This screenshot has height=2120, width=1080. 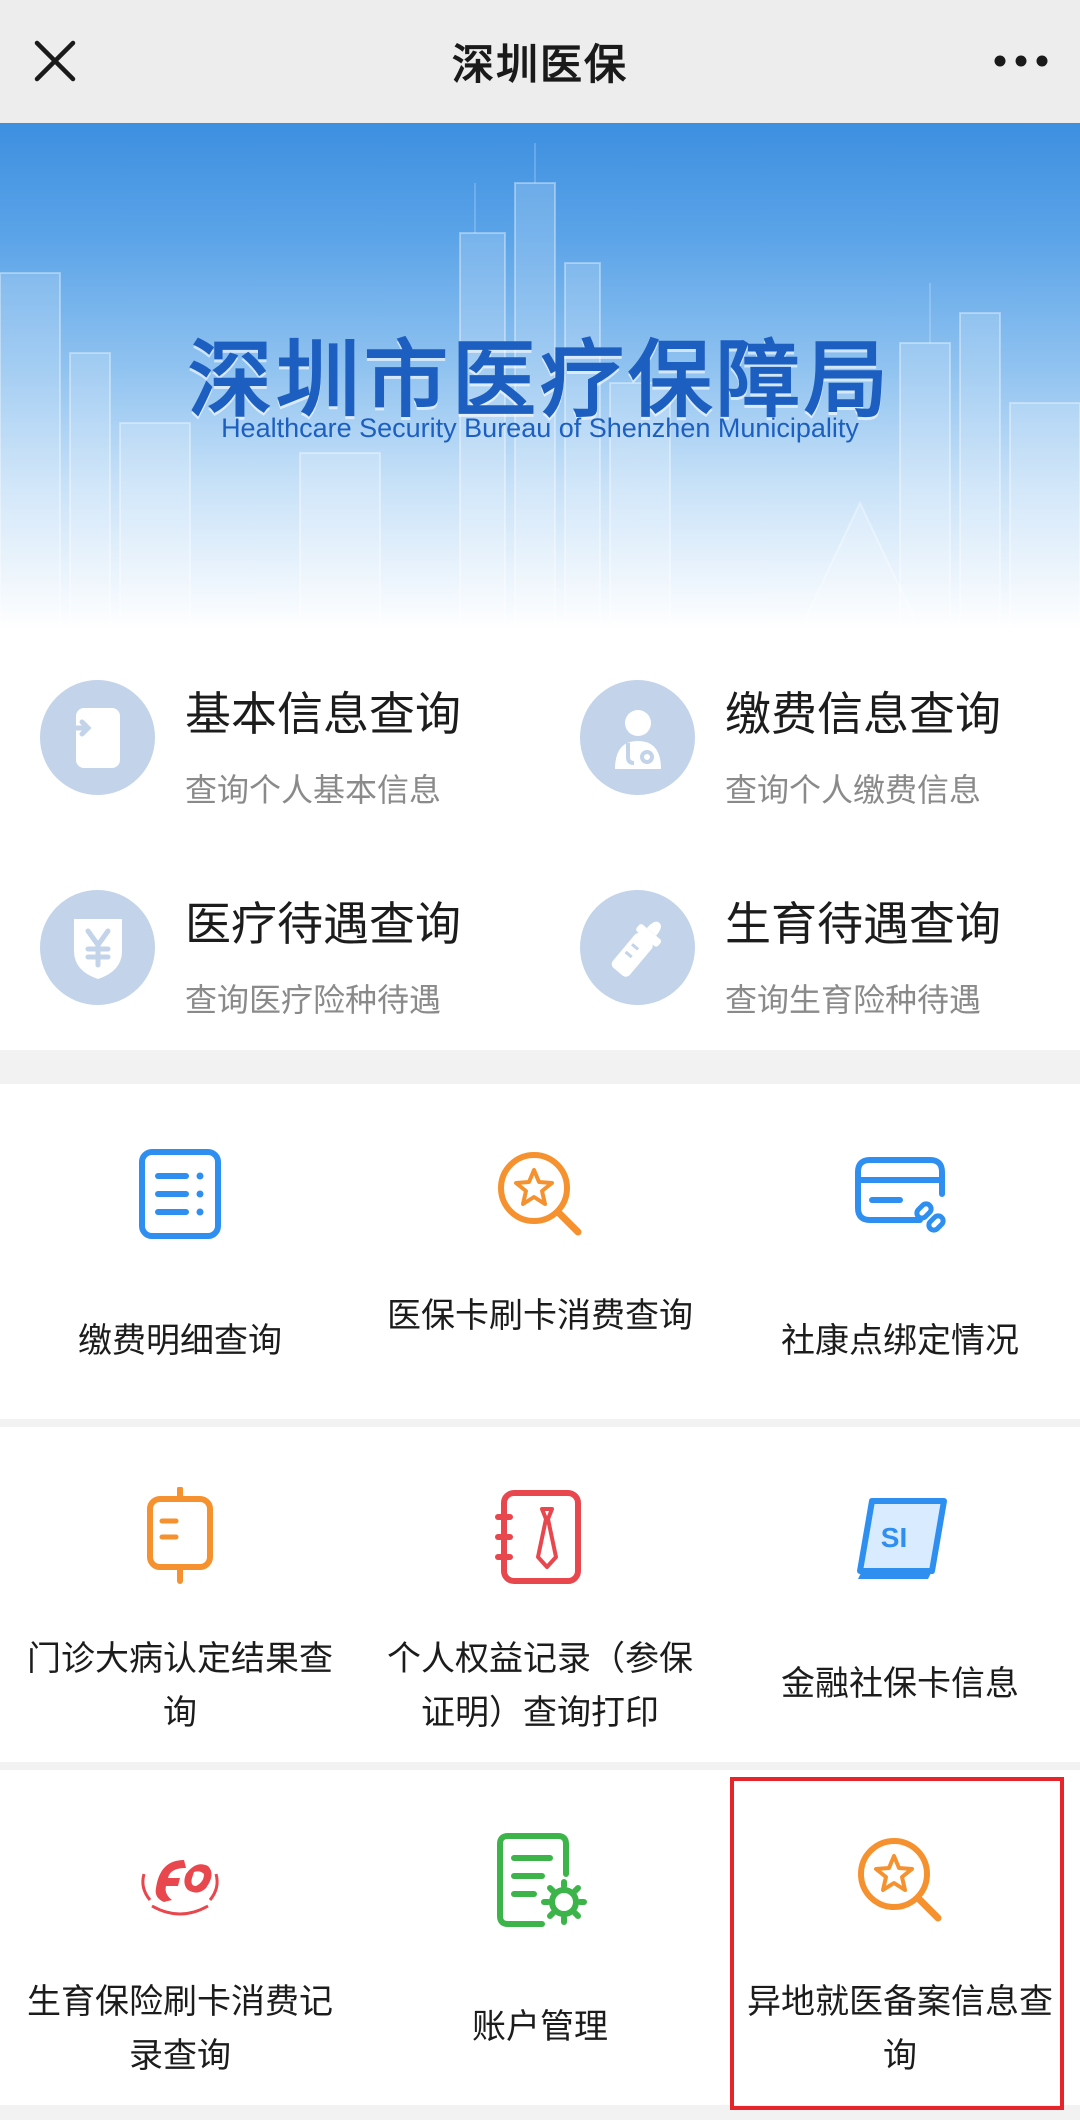 I want to click on maternity-logo-icon, so click(x=180, y=1880).